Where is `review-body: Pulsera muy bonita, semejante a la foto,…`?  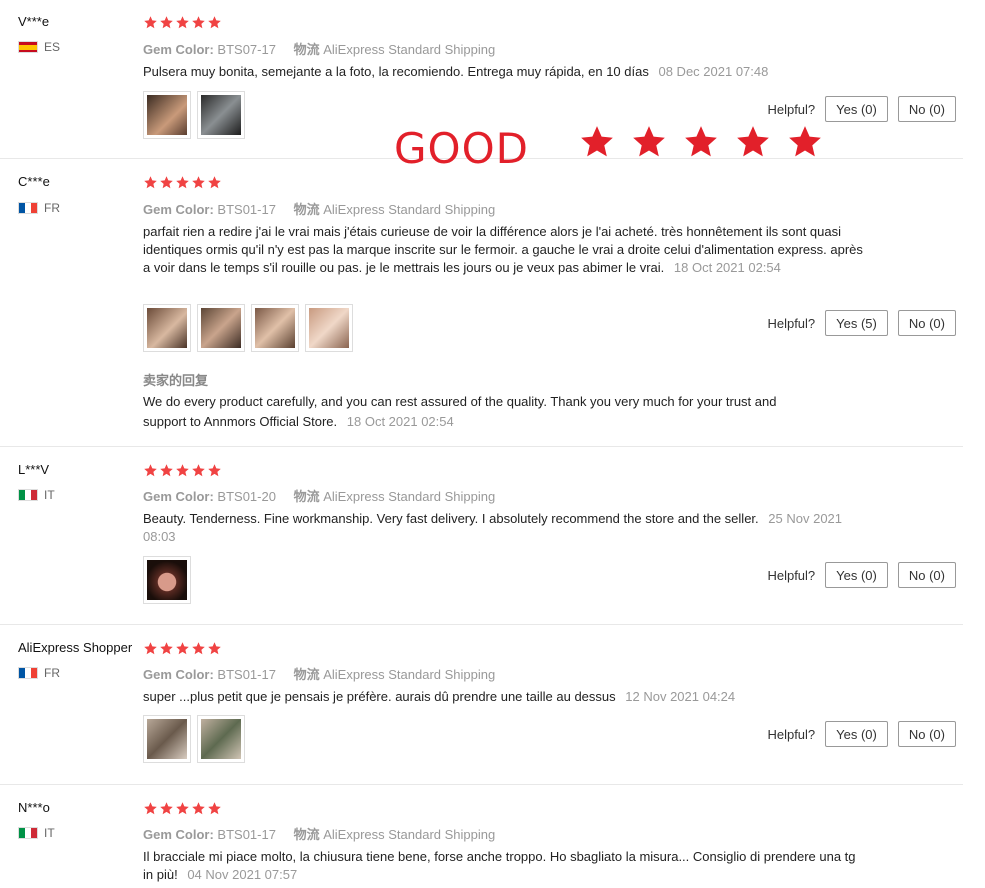
review-body: Pulsera muy bonita, semejante a la foto,… is located at coordinates (396, 71).